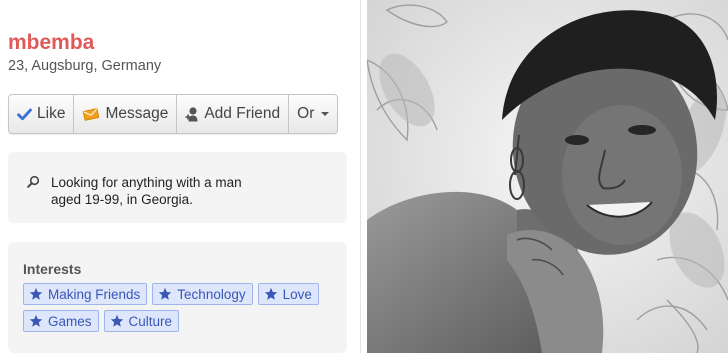 This screenshot has height=353, width=728. I want to click on interest-tag: Making Friends, so click(85, 294).